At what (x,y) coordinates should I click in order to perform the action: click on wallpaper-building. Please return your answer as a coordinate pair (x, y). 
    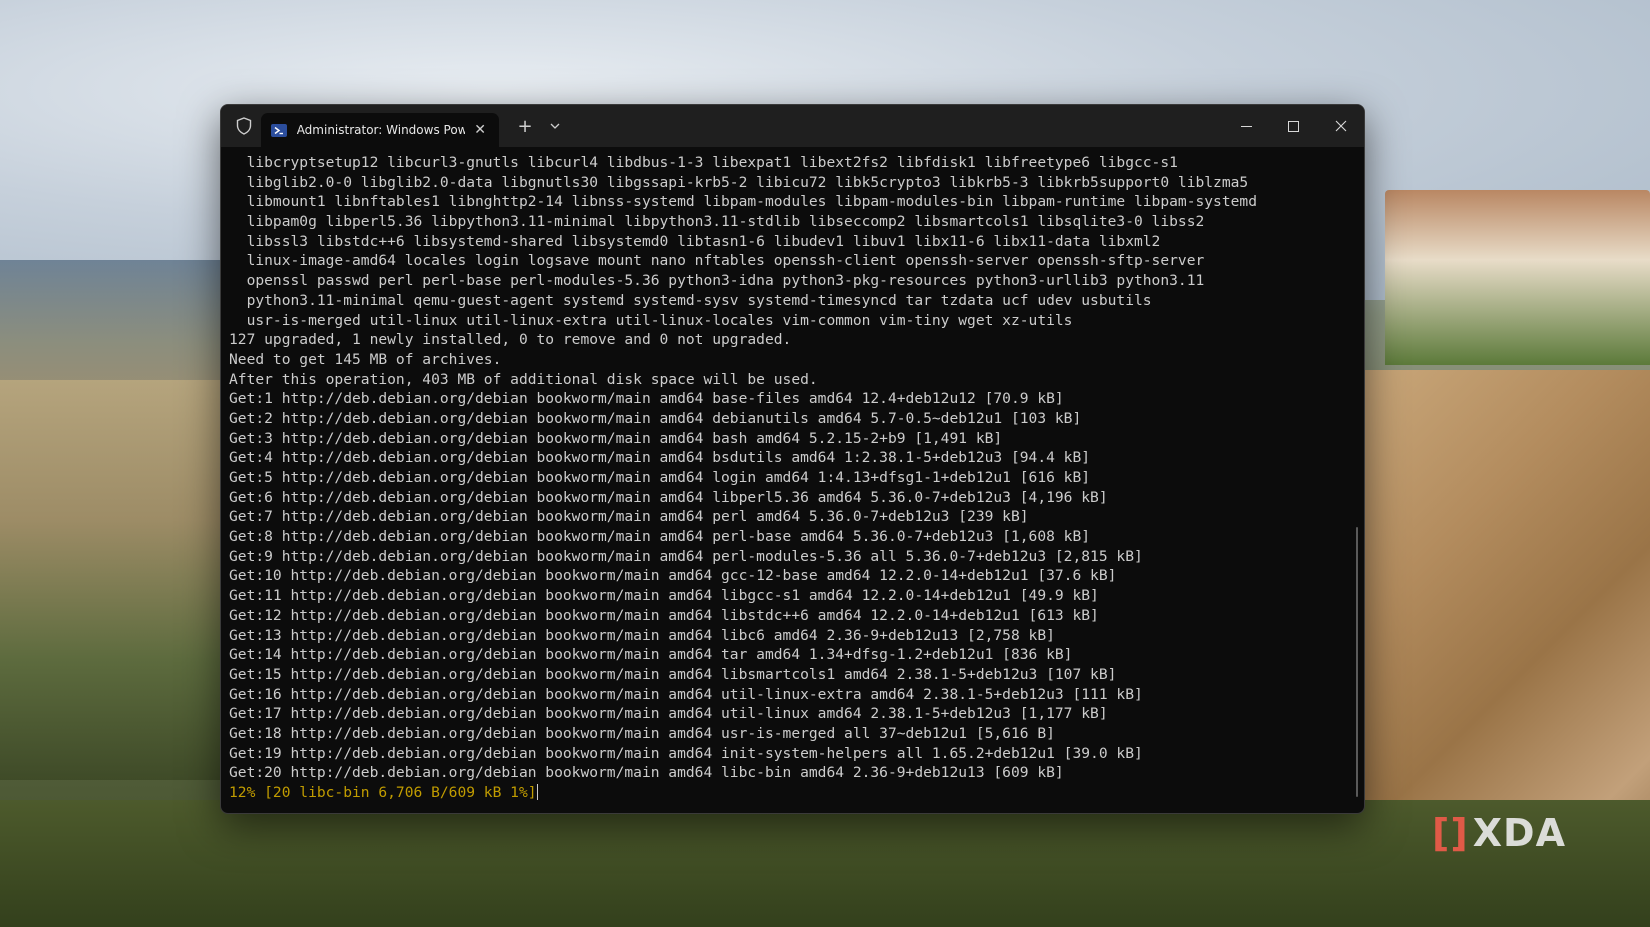
    Looking at the image, I should click on (1517, 277).